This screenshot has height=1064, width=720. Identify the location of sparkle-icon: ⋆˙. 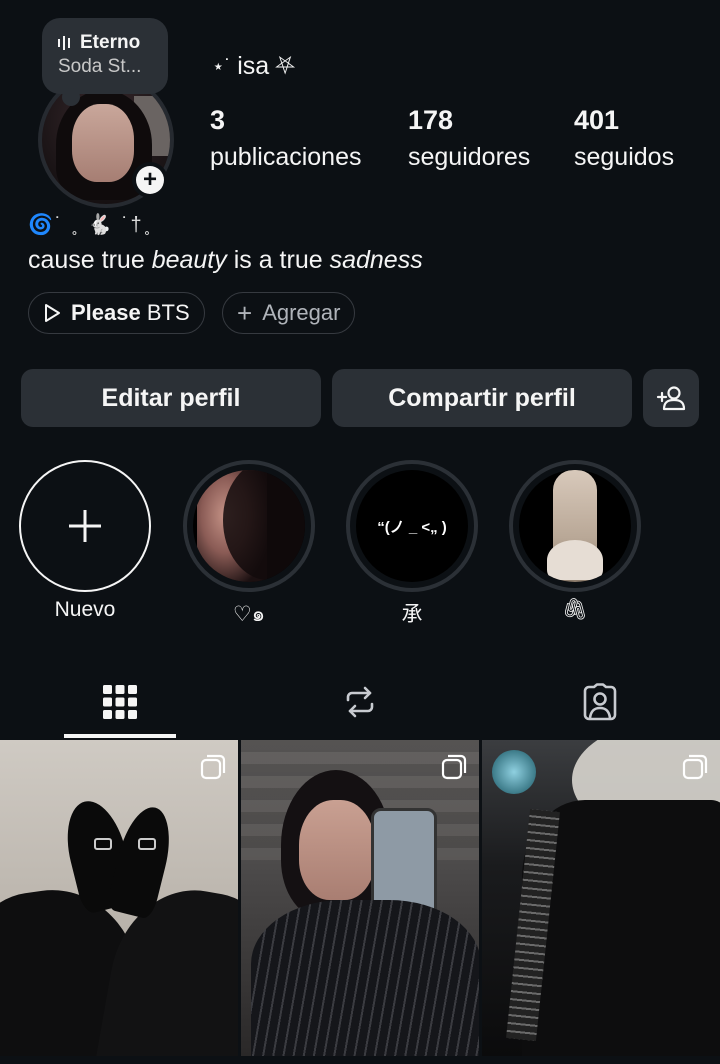
(222, 67).